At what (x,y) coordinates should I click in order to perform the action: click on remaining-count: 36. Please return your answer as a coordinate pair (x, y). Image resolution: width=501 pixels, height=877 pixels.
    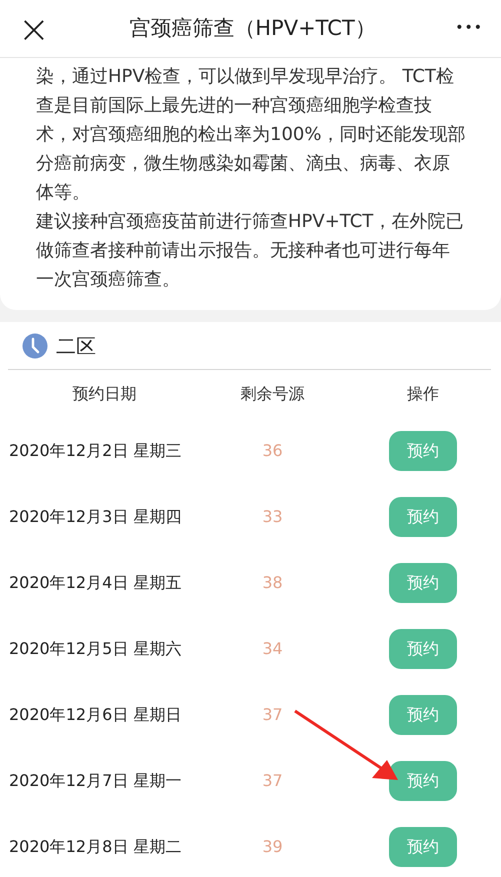
    Looking at the image, I should click on (272, 450).